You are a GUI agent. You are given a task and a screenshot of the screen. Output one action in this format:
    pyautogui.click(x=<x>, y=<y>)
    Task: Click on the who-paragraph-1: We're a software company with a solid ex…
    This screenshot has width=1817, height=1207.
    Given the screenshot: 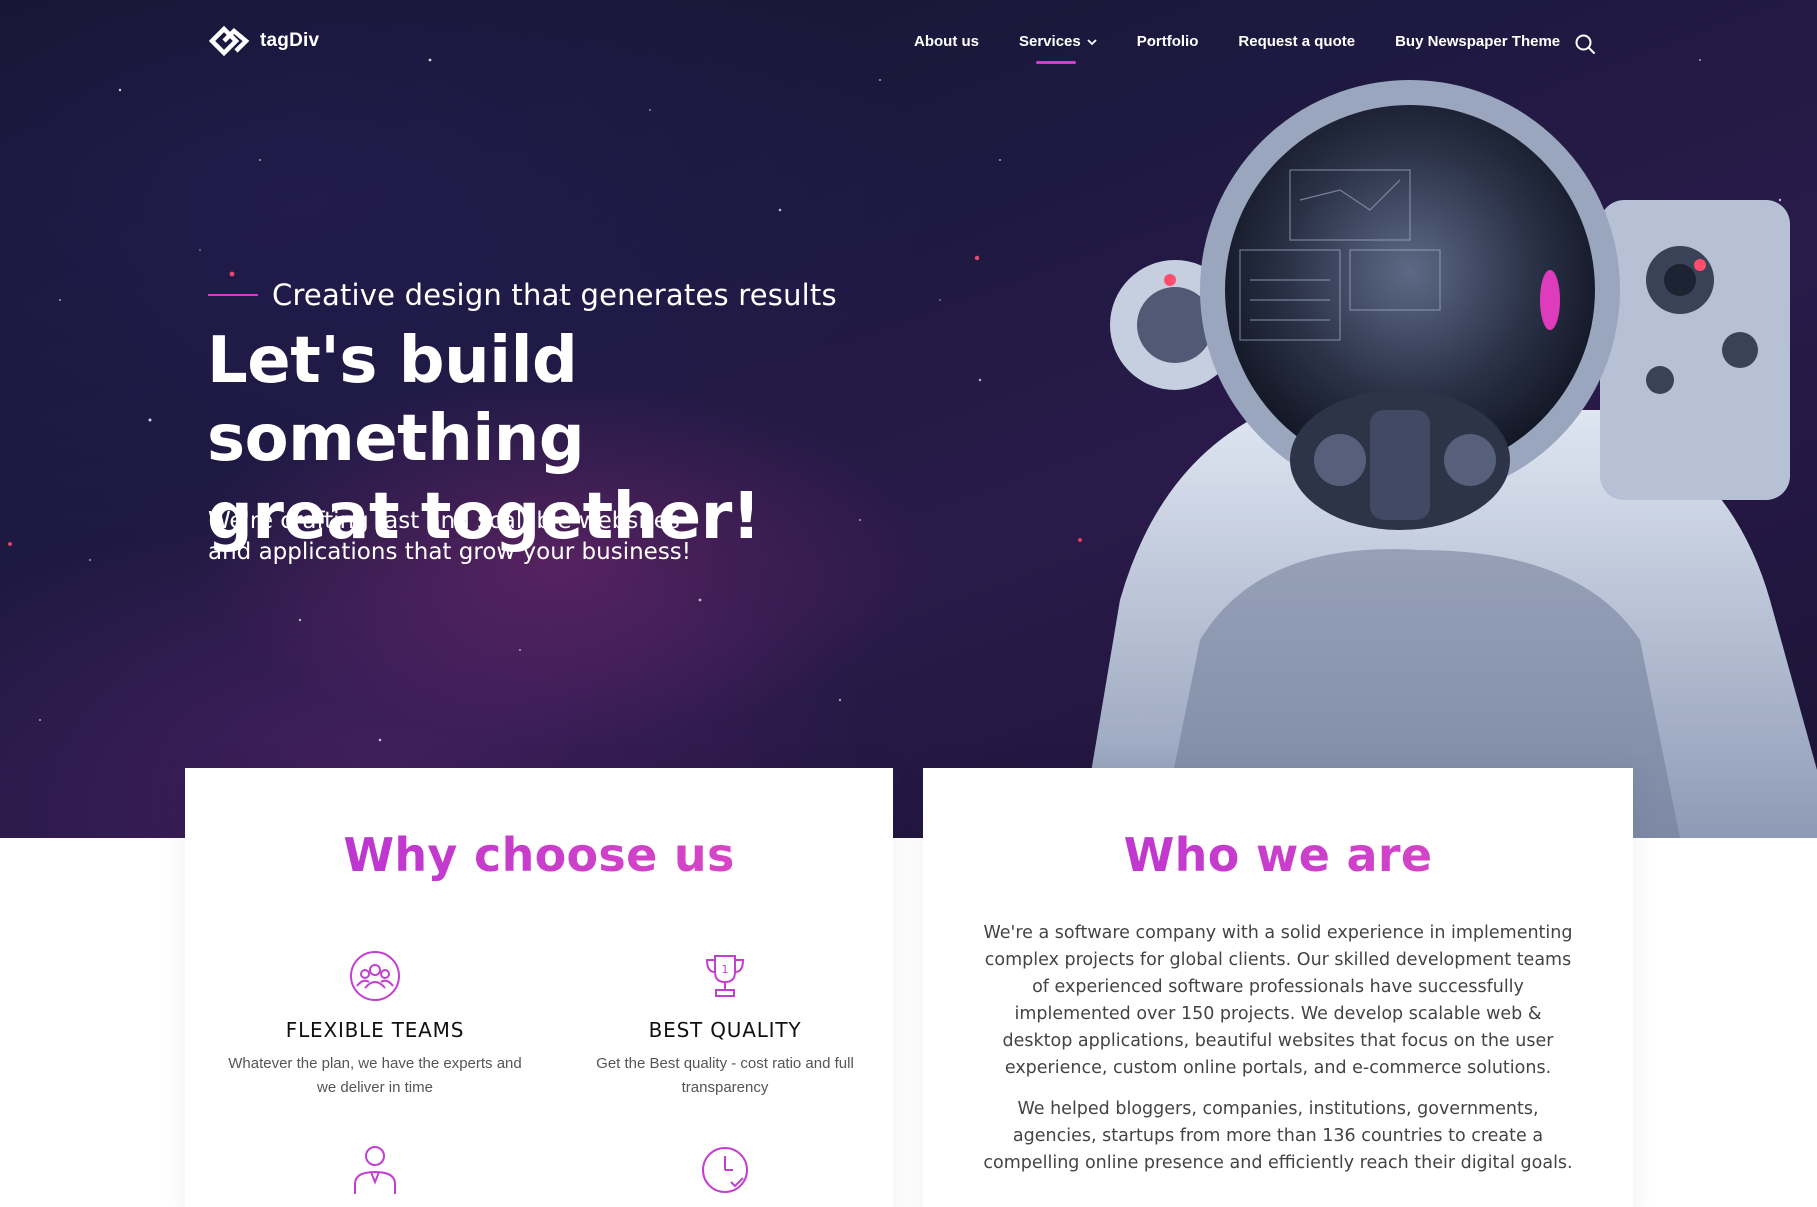 What is the action you would take?
    pyautogui.click(x=1278, y=1000)
    